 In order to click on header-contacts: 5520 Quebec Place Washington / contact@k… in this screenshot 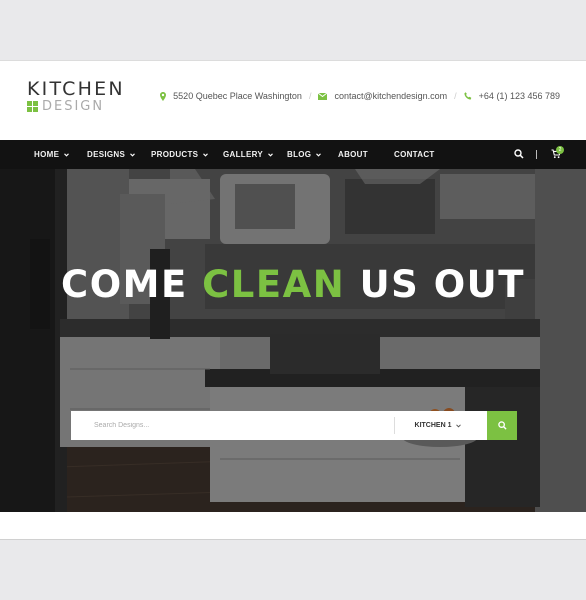, I will do `click(360, 96)`.